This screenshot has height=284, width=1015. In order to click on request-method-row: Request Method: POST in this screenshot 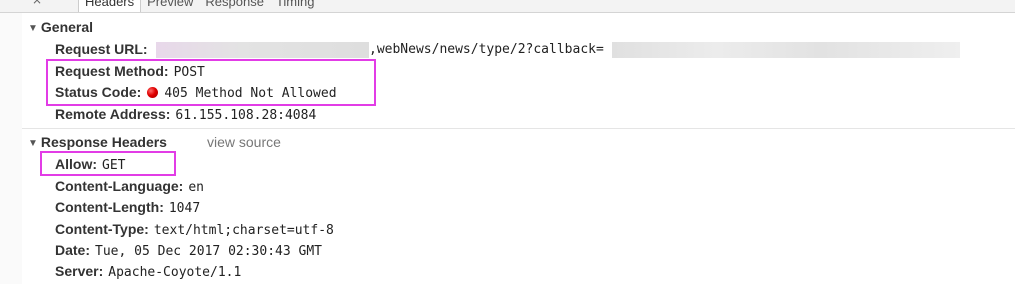, I will do `click(130, 71)`.